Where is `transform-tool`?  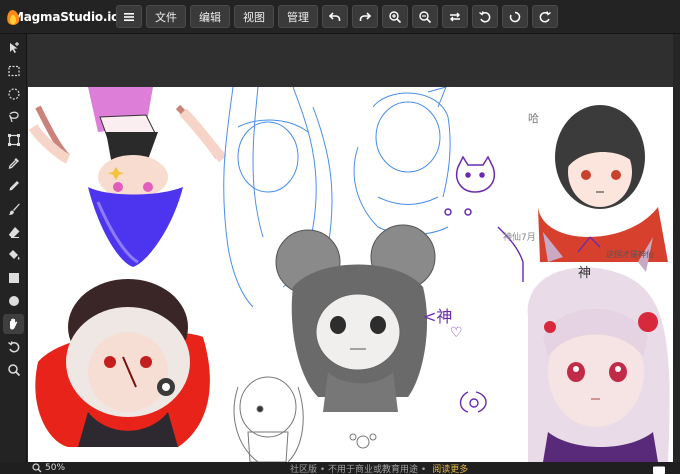 transform-tool is located at coordinates (13, 140).